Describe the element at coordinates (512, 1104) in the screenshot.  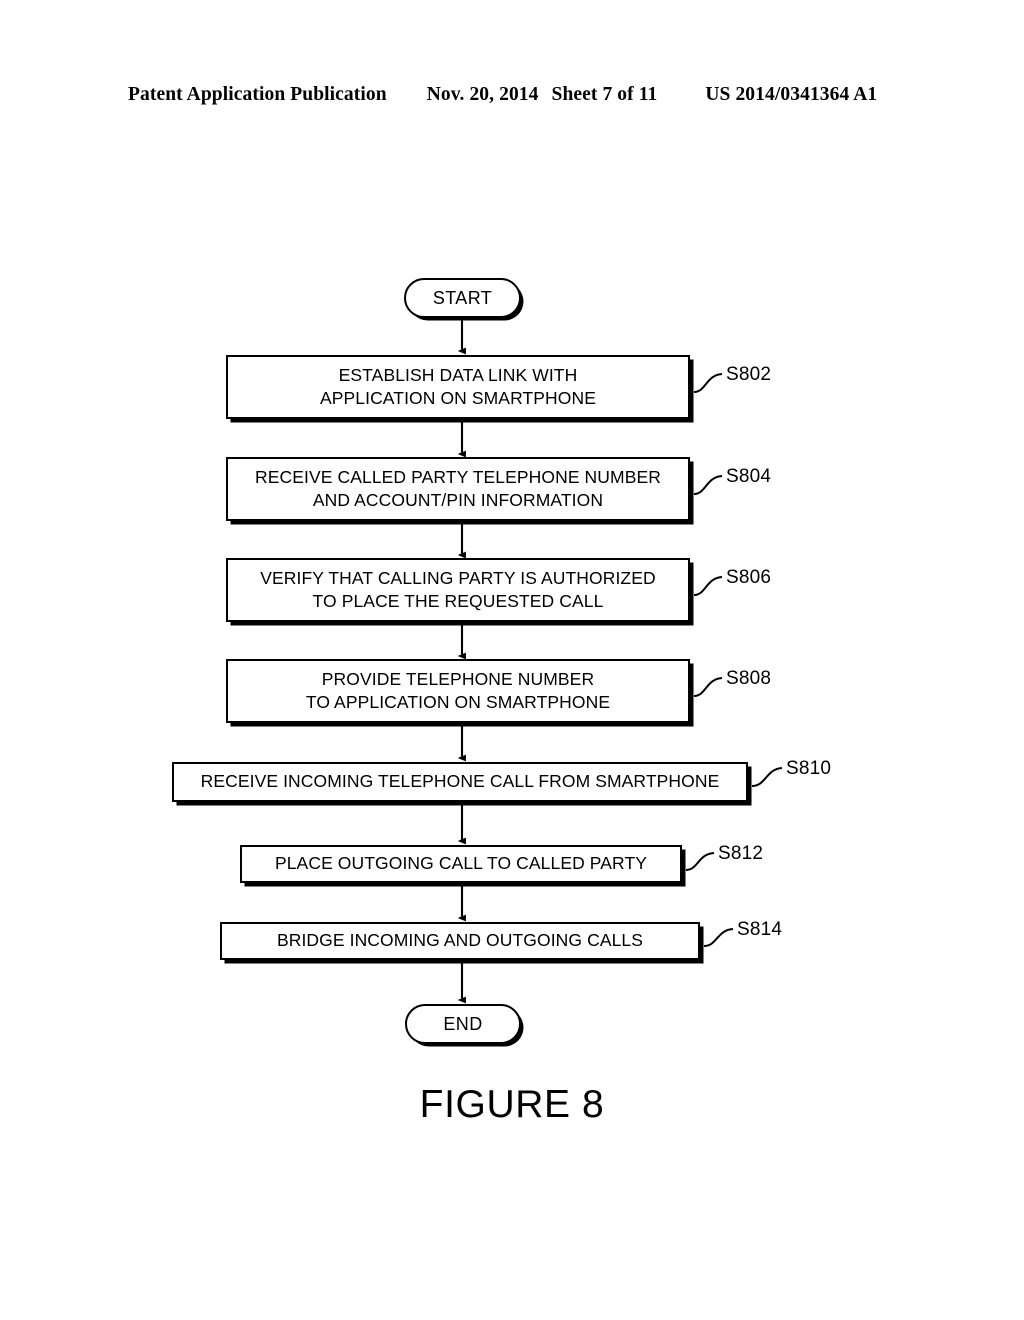
I see `figure-caption: FIGURE 8` at that location.